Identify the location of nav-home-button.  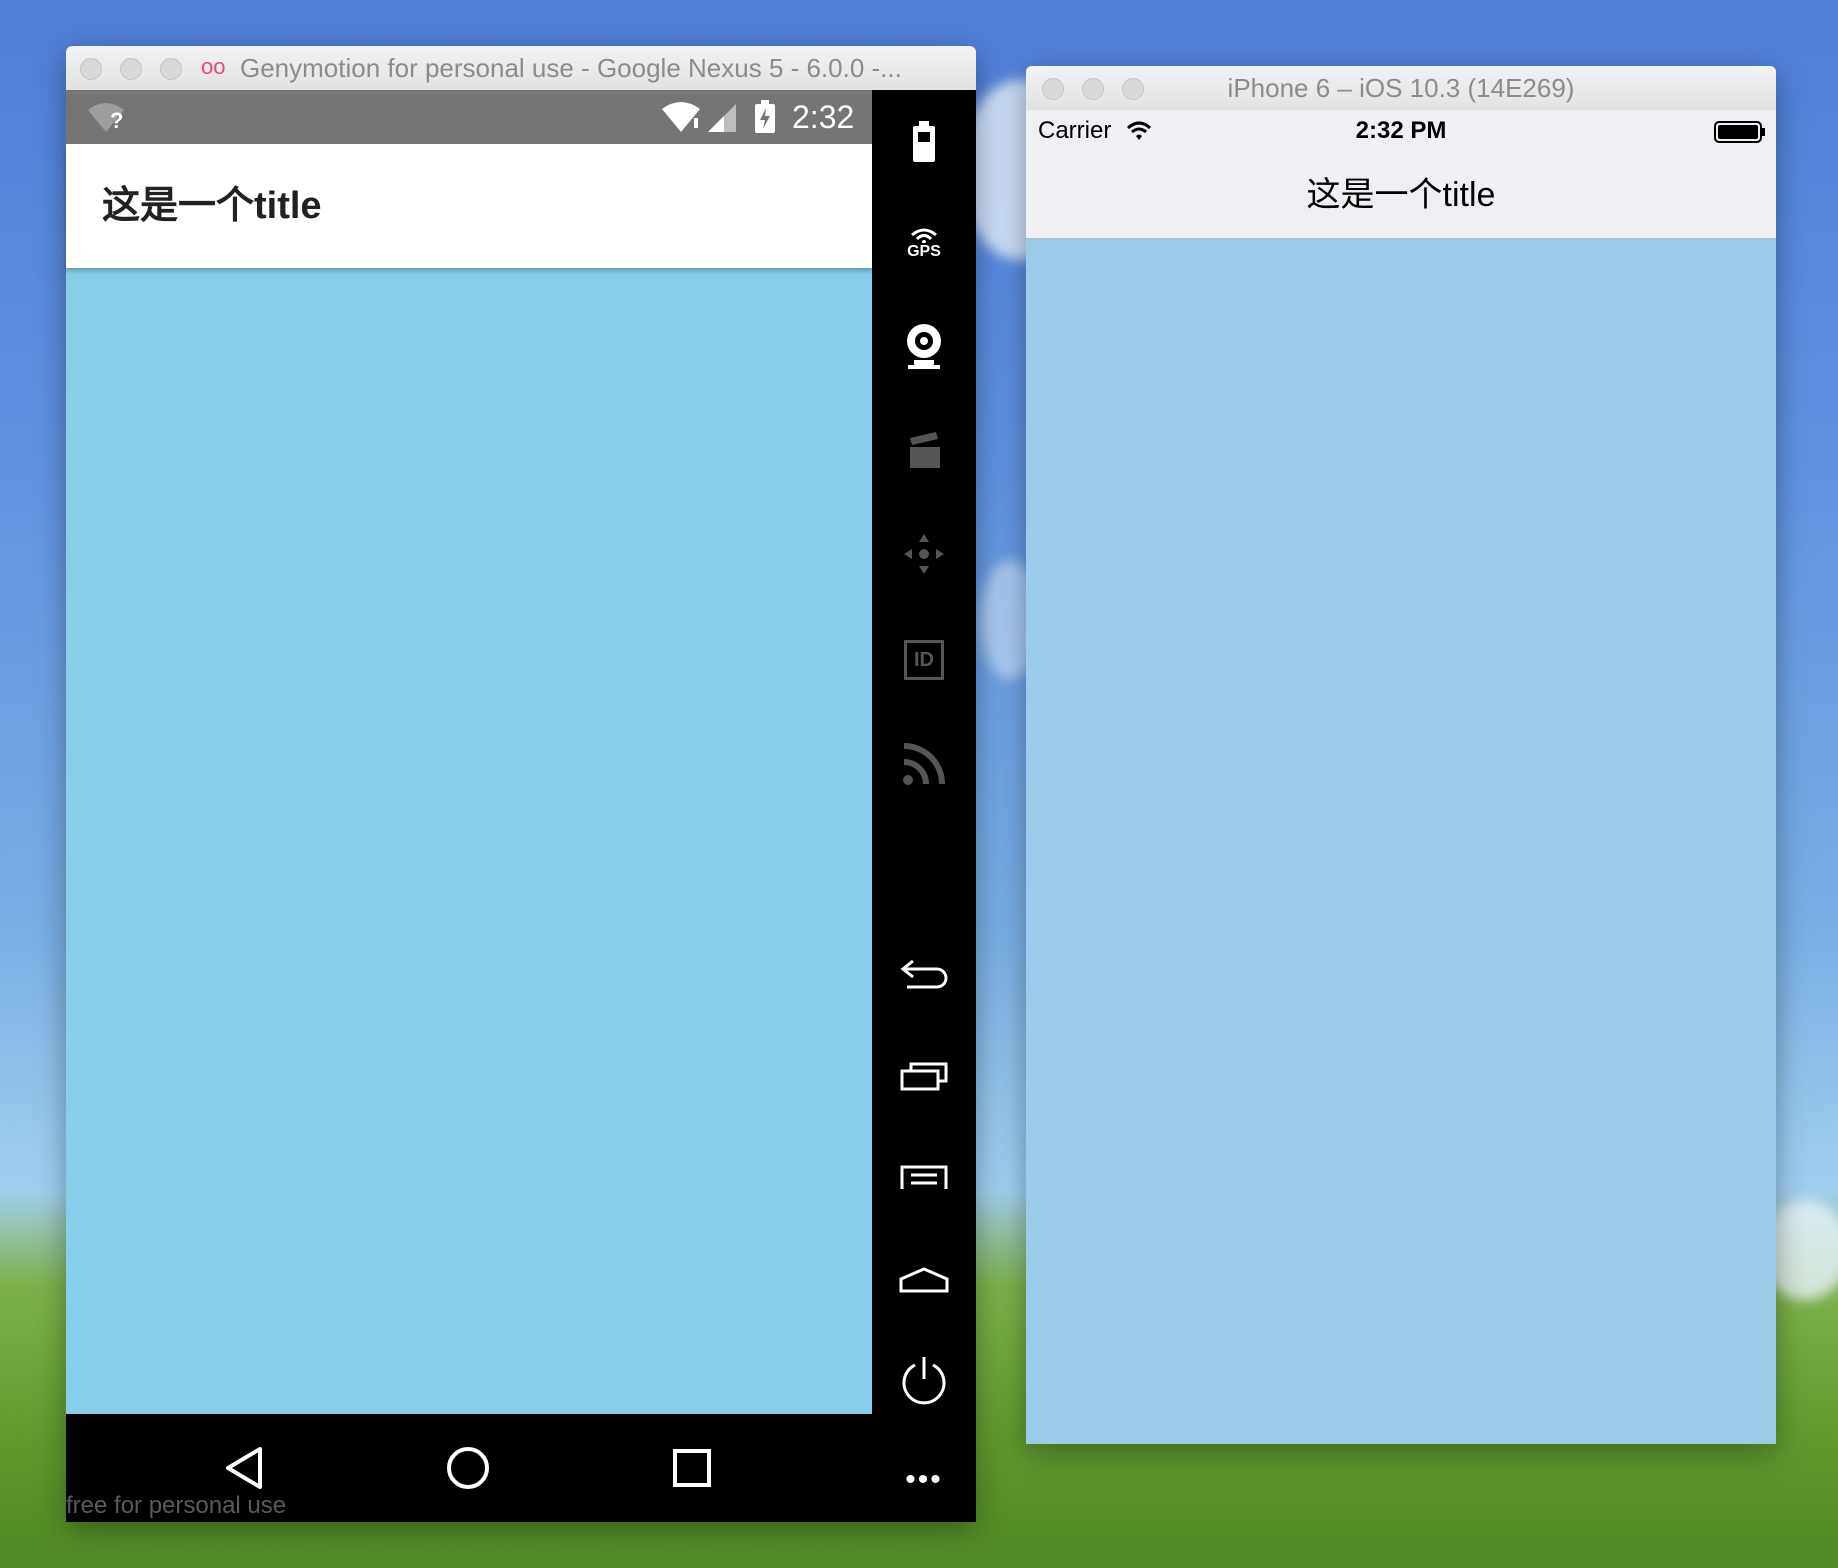
(468, 1468).